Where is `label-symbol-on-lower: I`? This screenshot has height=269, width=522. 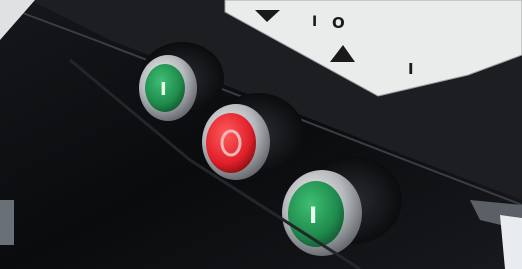 label-symbol-on-lower: I is located at coordinates (411, 69).